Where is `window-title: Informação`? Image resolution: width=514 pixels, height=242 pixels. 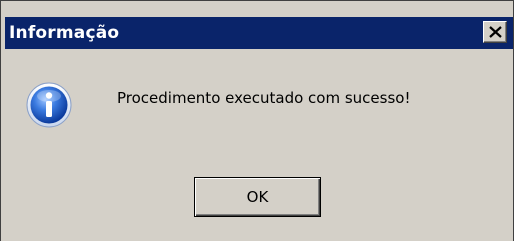 window-title: Informação is located at coordinates (64, 33).